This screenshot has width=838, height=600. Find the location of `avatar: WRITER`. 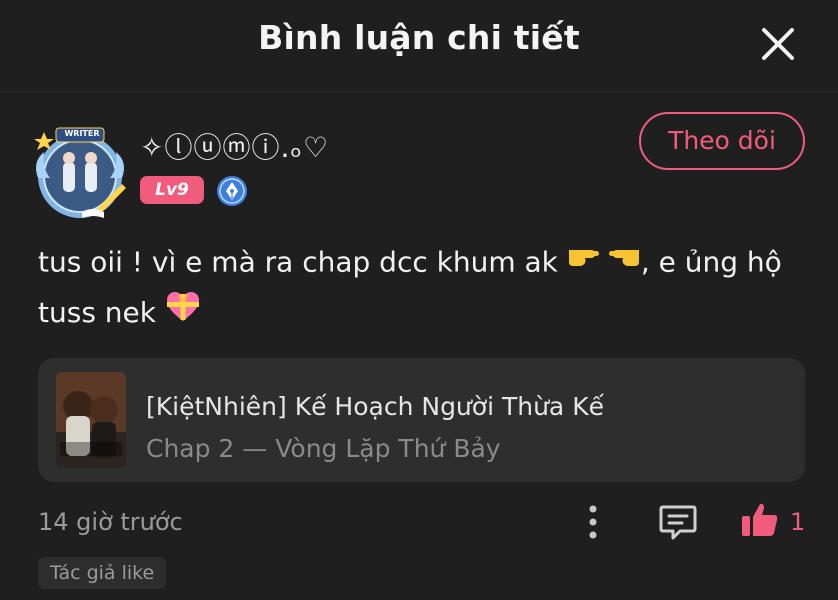

avatar: WRITER is located at coordinates (80, 172).